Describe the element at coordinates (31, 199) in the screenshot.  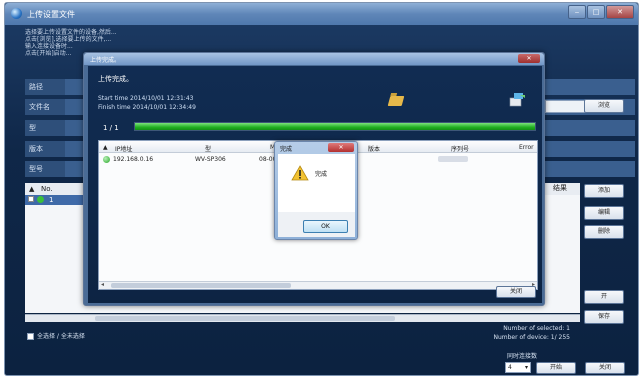
I see `row-checkbox` at that location.